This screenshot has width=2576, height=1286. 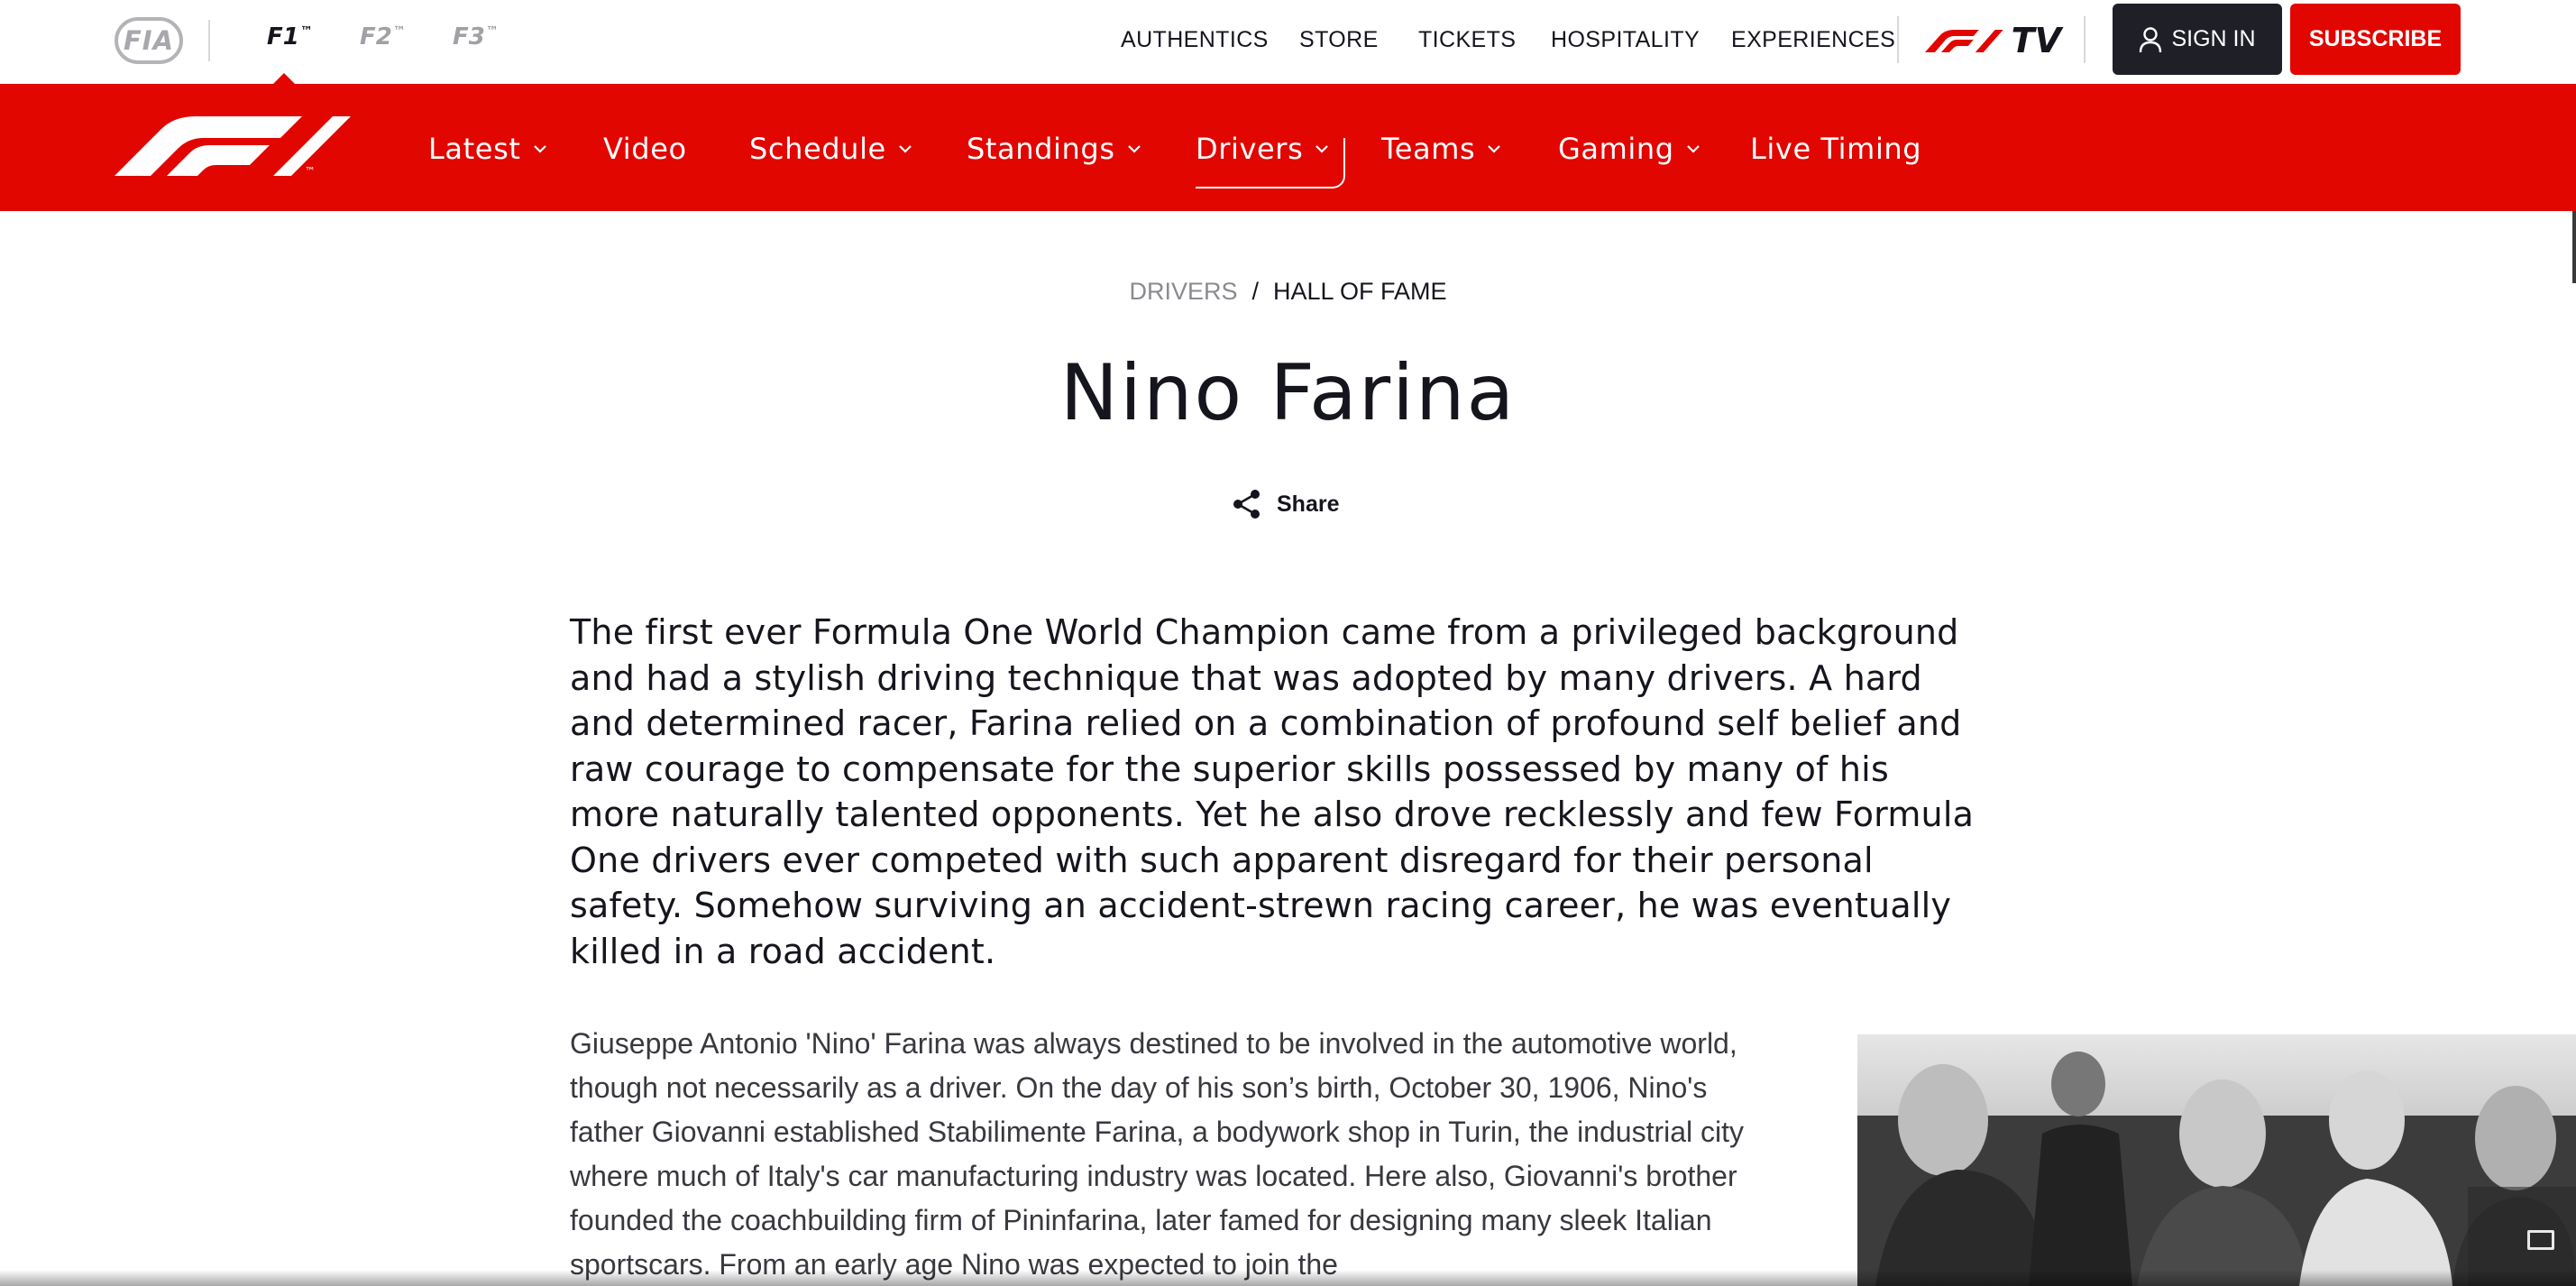 What do you see at coordinates (284, 78) in the screenshot?
I see `active-series-indicator` at bounding box center [284, 78].